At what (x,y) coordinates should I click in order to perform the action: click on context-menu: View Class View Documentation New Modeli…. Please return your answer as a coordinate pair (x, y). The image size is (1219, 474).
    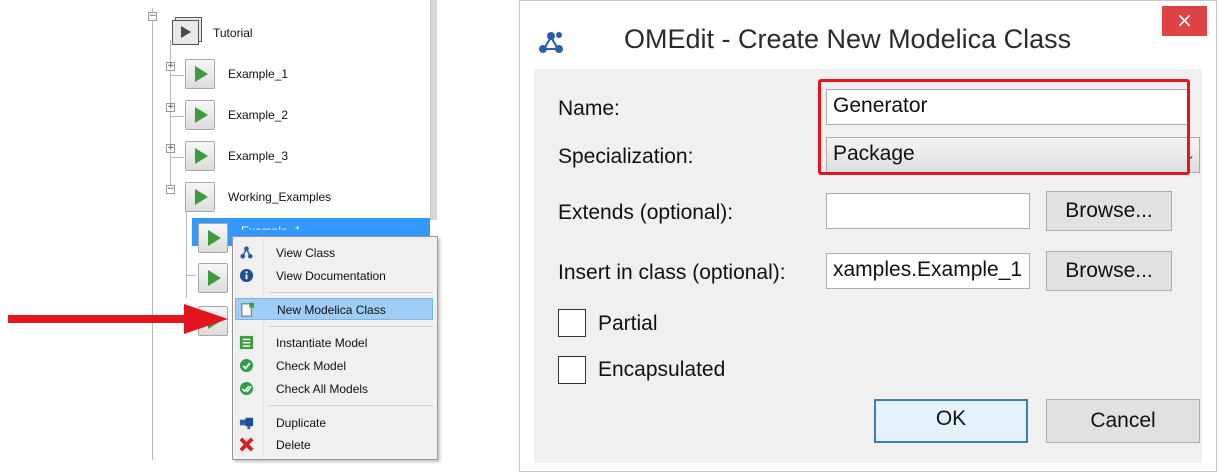
    Looking at the image, I should click on (335, 348).